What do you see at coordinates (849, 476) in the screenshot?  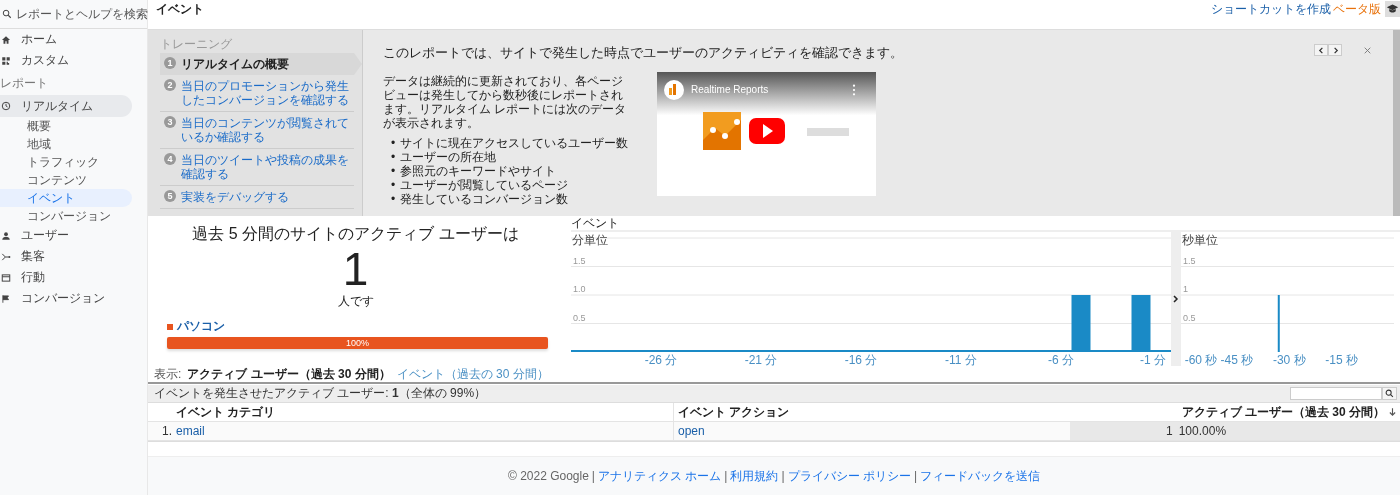 I see `footer-link: プライバシー ポリシー` at bounding box center [849, 476].